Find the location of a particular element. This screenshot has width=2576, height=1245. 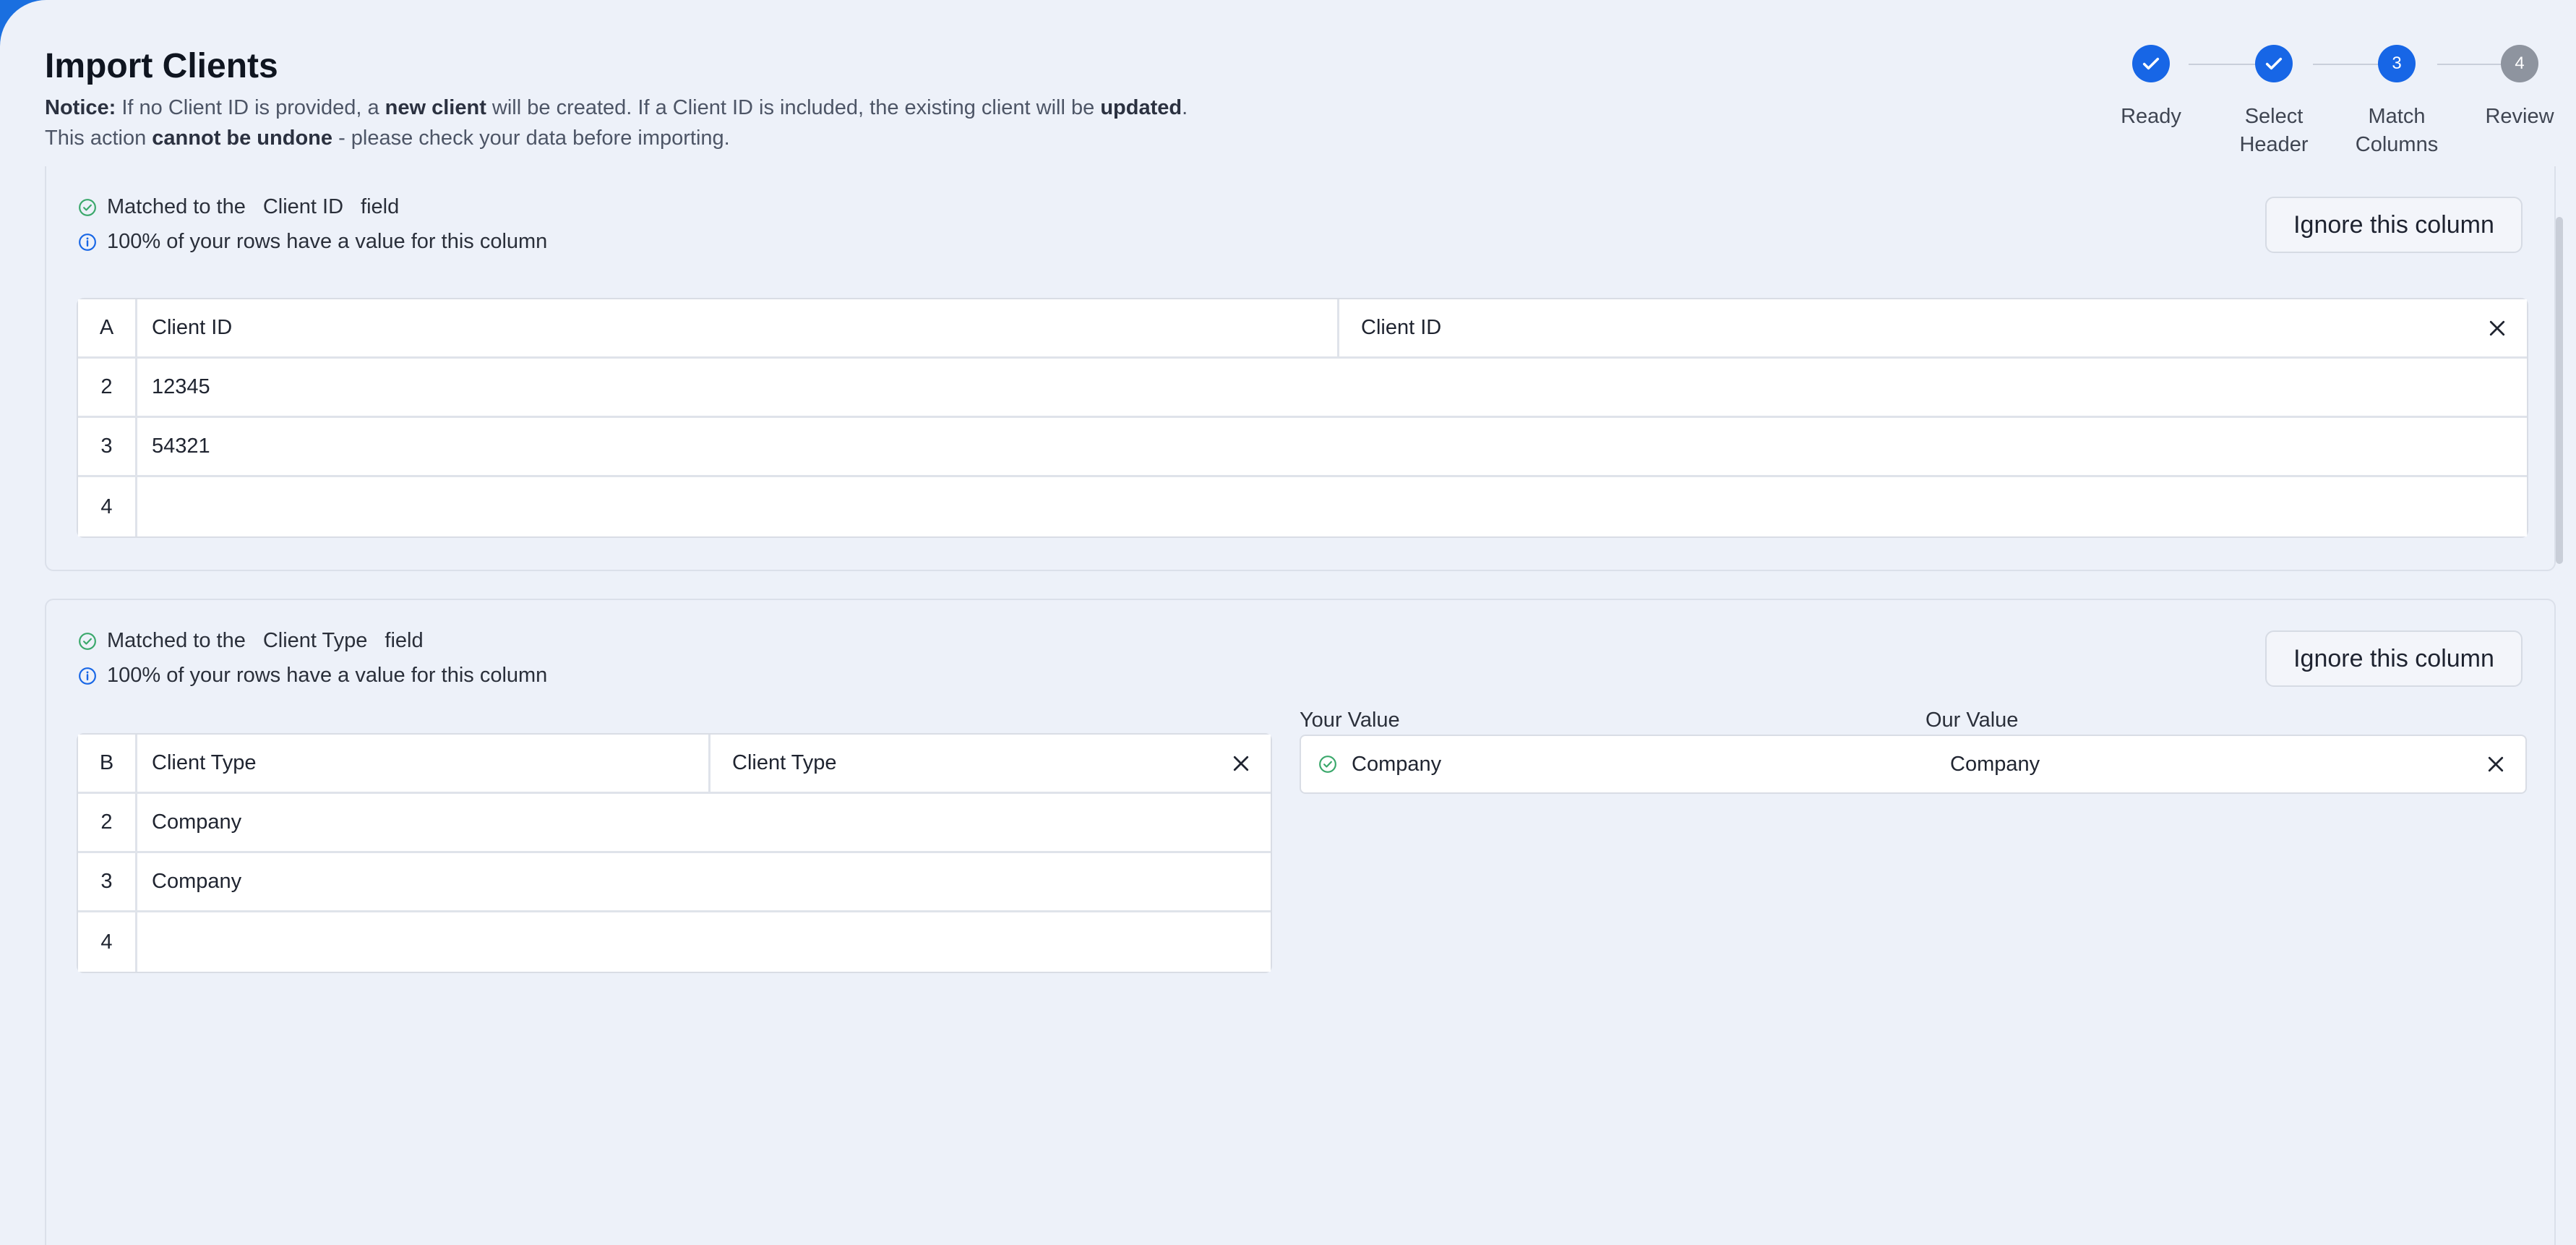

table-header-row: A Client ID Client ID is located at coordinates (1303, 329).